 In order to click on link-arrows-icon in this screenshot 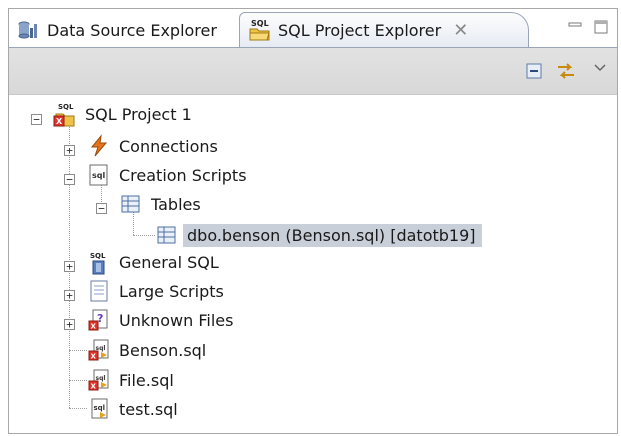, I will do `click(566, 73)`.